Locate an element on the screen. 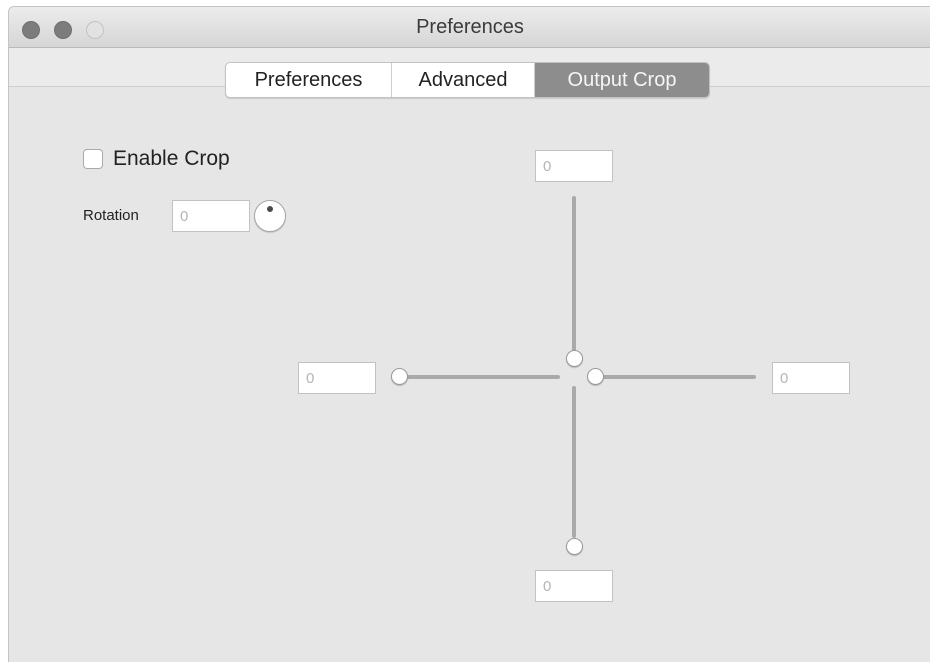  tab-output-crop: Output Crop is located at coordinates (622, 80).